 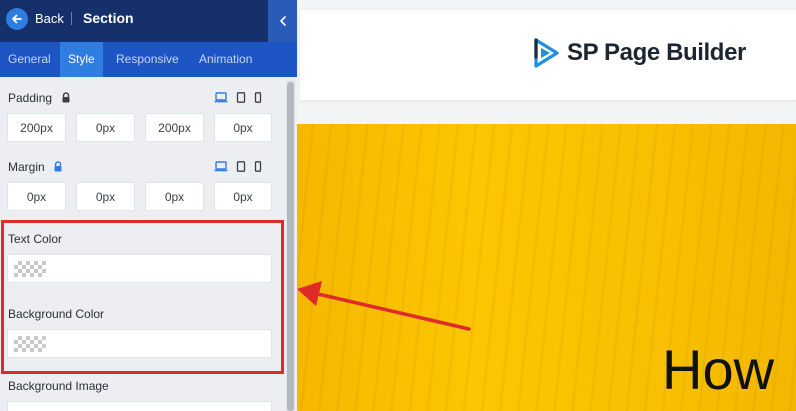 I want to click on tab-animation: Animation, so click(x=225, y=59).